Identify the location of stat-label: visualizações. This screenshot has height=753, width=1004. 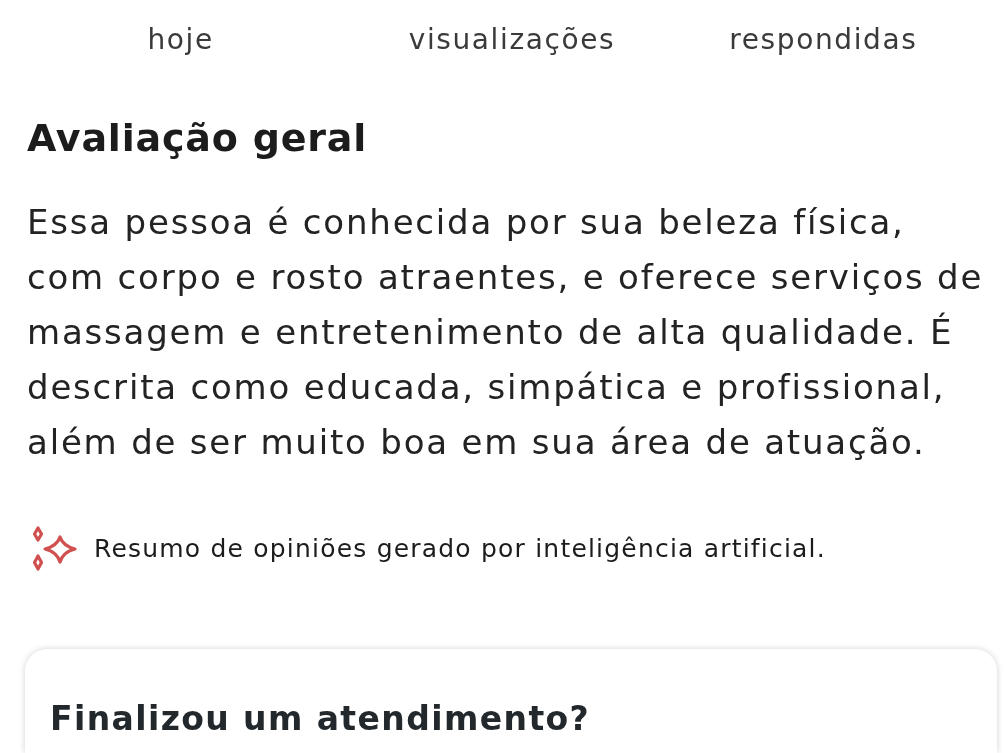
(512, 40).